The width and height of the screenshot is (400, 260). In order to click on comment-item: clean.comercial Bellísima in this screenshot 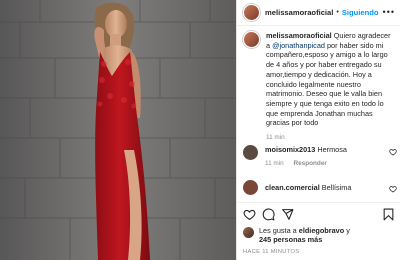, I will do `click(320, 187)`.